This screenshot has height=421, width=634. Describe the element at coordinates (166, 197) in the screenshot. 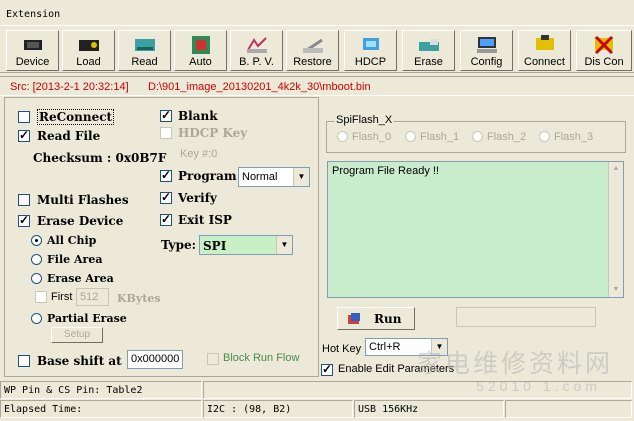

I see `verify-checkbox: ✓` at that location.